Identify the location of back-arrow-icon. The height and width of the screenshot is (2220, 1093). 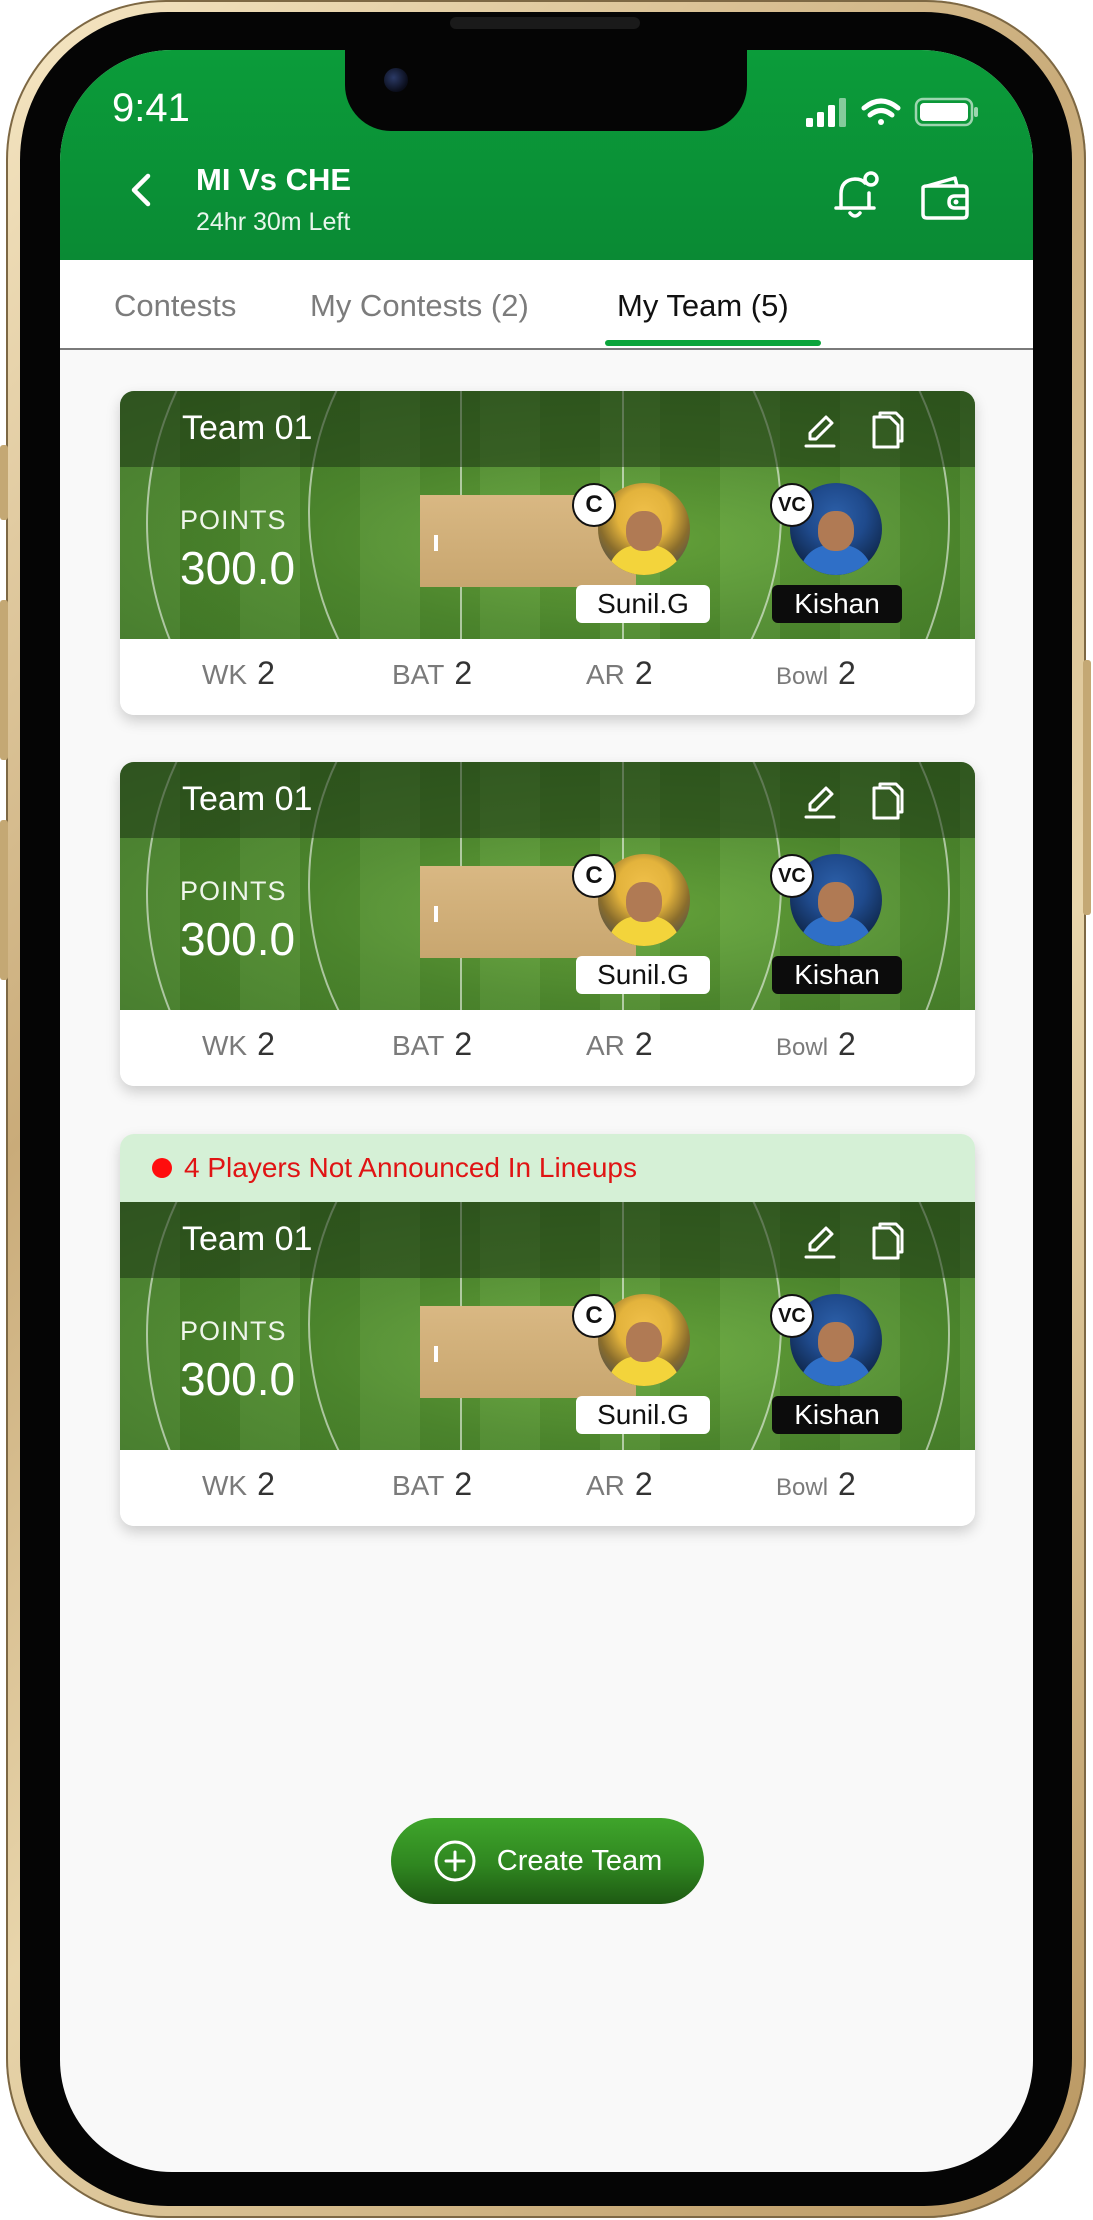
(144, 190).